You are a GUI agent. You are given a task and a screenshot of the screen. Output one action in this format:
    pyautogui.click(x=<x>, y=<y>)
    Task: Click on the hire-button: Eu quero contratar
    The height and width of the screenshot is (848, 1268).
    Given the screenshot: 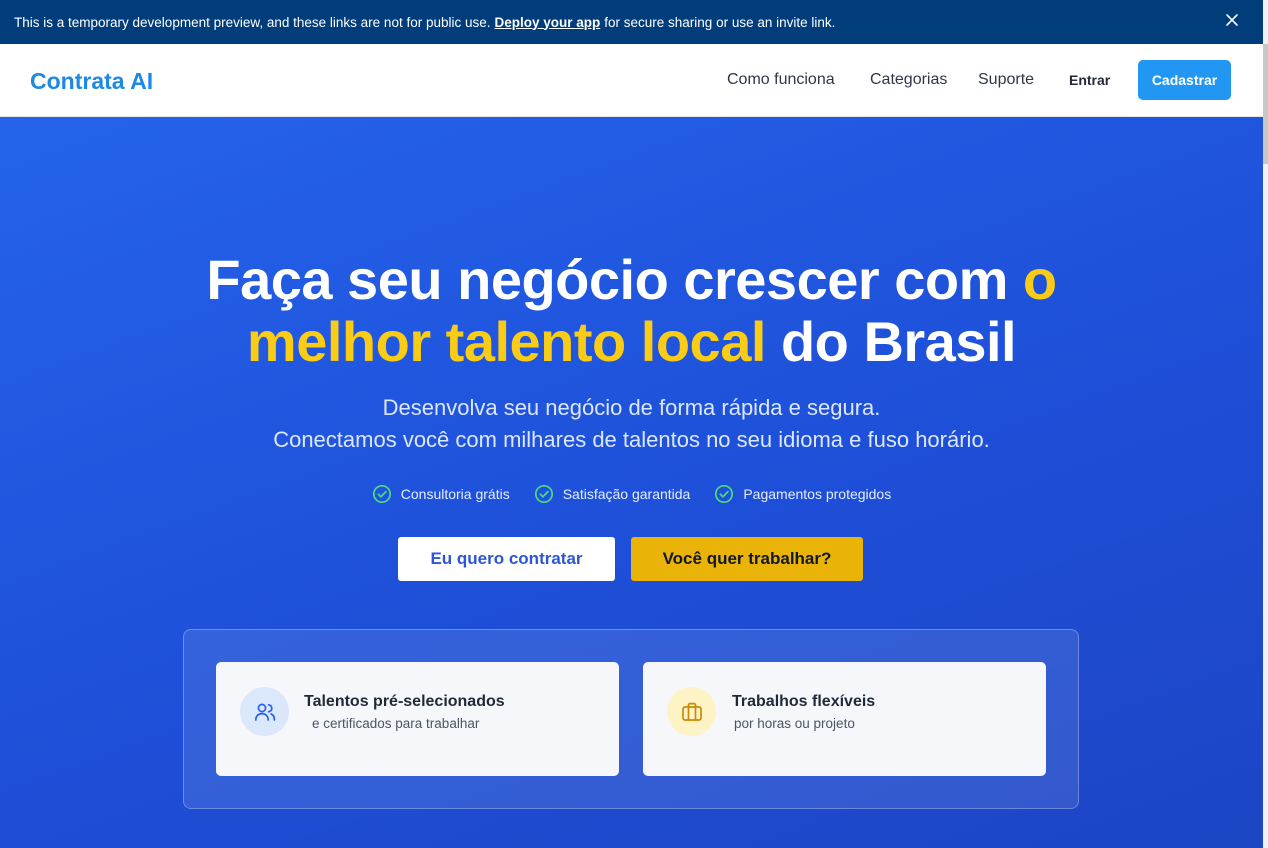 What is the action you would take?
    pyautogui.click(x=506, y=559)
    